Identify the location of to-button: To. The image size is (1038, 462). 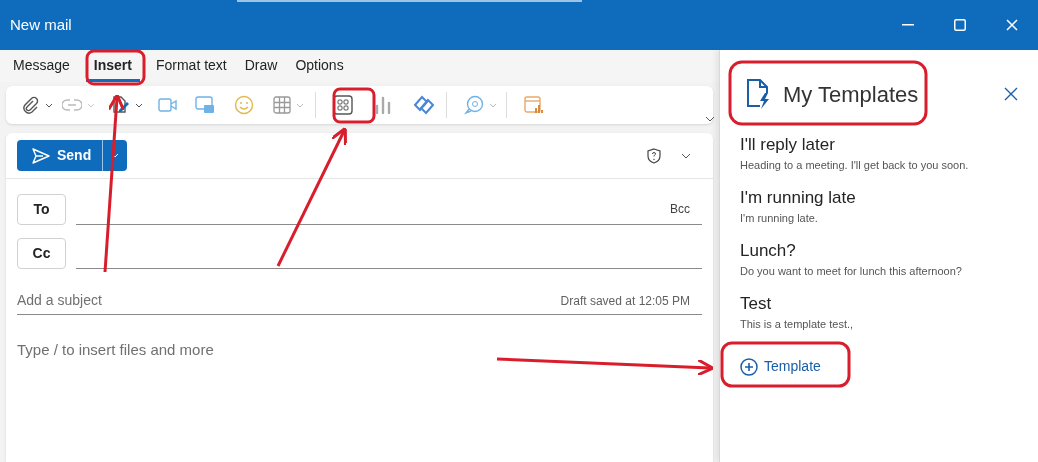
(41, 209).